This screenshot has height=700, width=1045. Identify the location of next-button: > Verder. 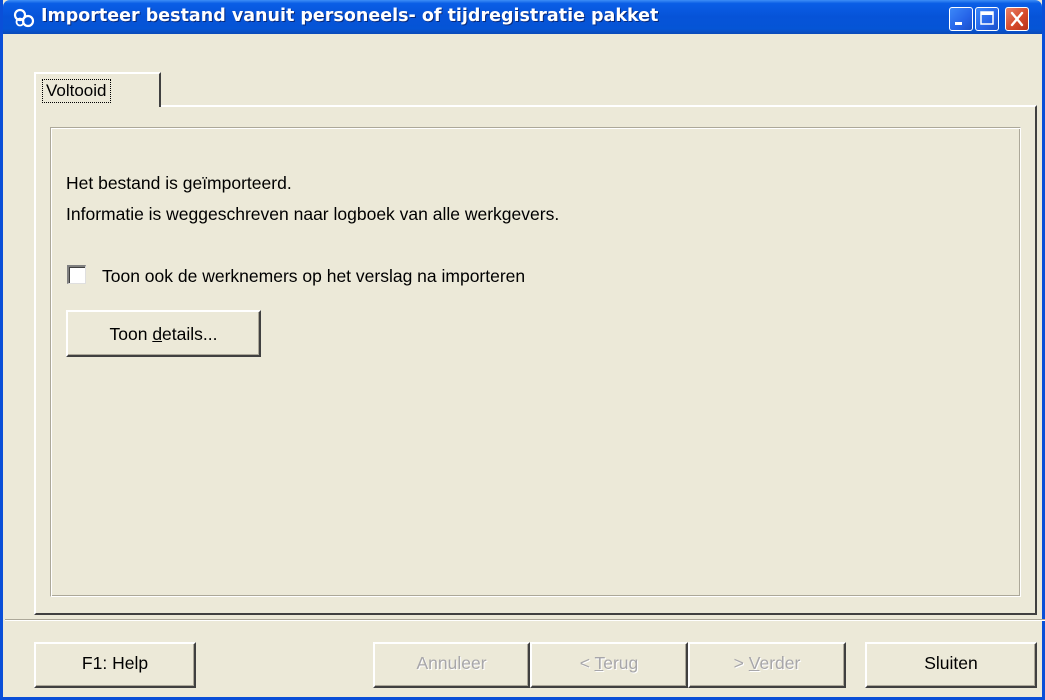
(767, 665).